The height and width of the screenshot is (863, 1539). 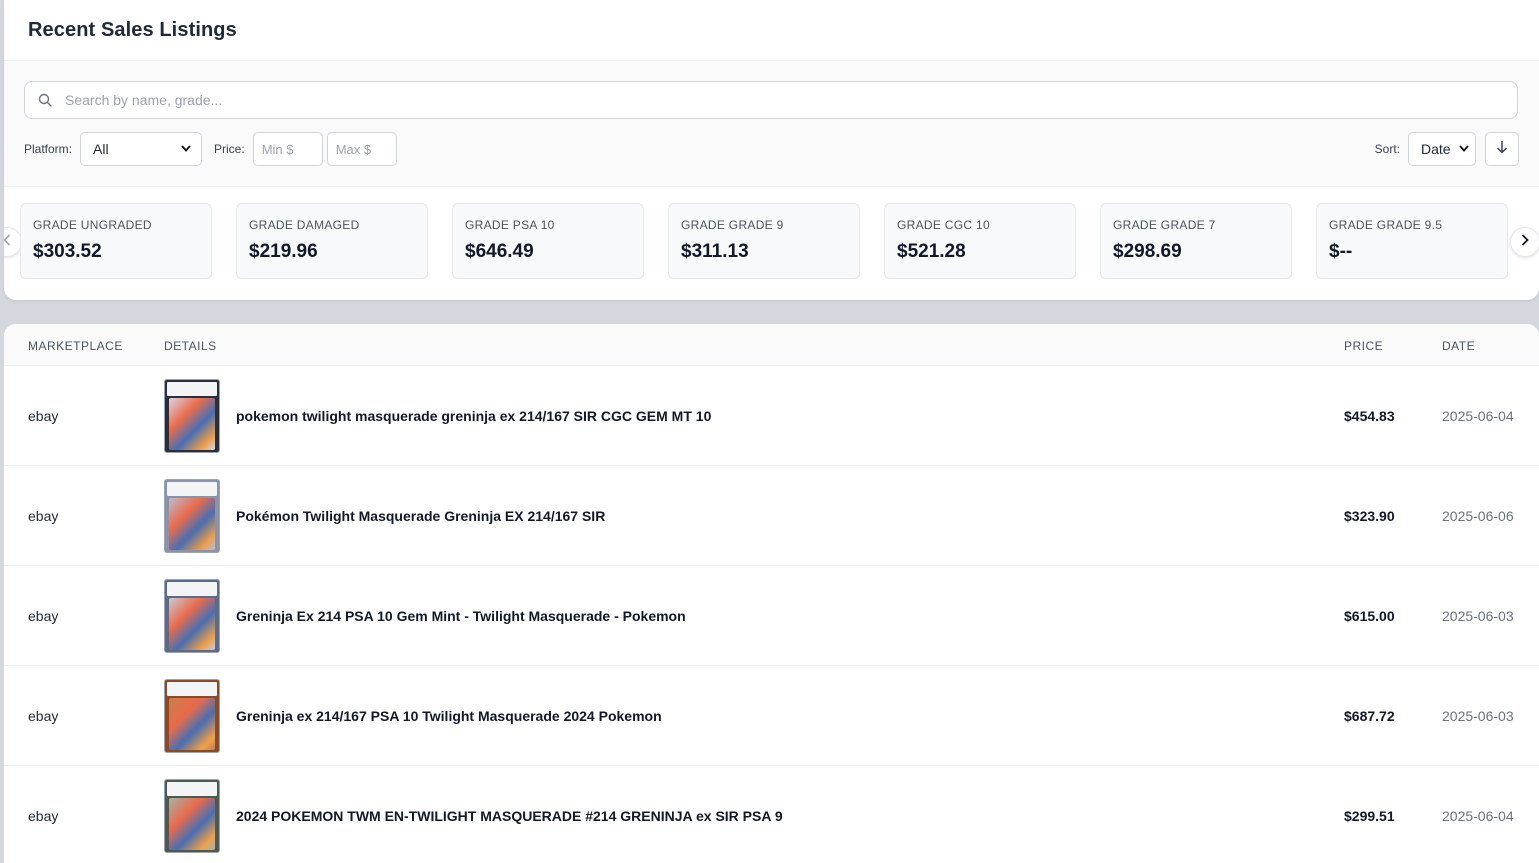 What do you see at coordinates (45, 100) in the screenshot?
I see `search-icon` at bounding box center [45, 100].